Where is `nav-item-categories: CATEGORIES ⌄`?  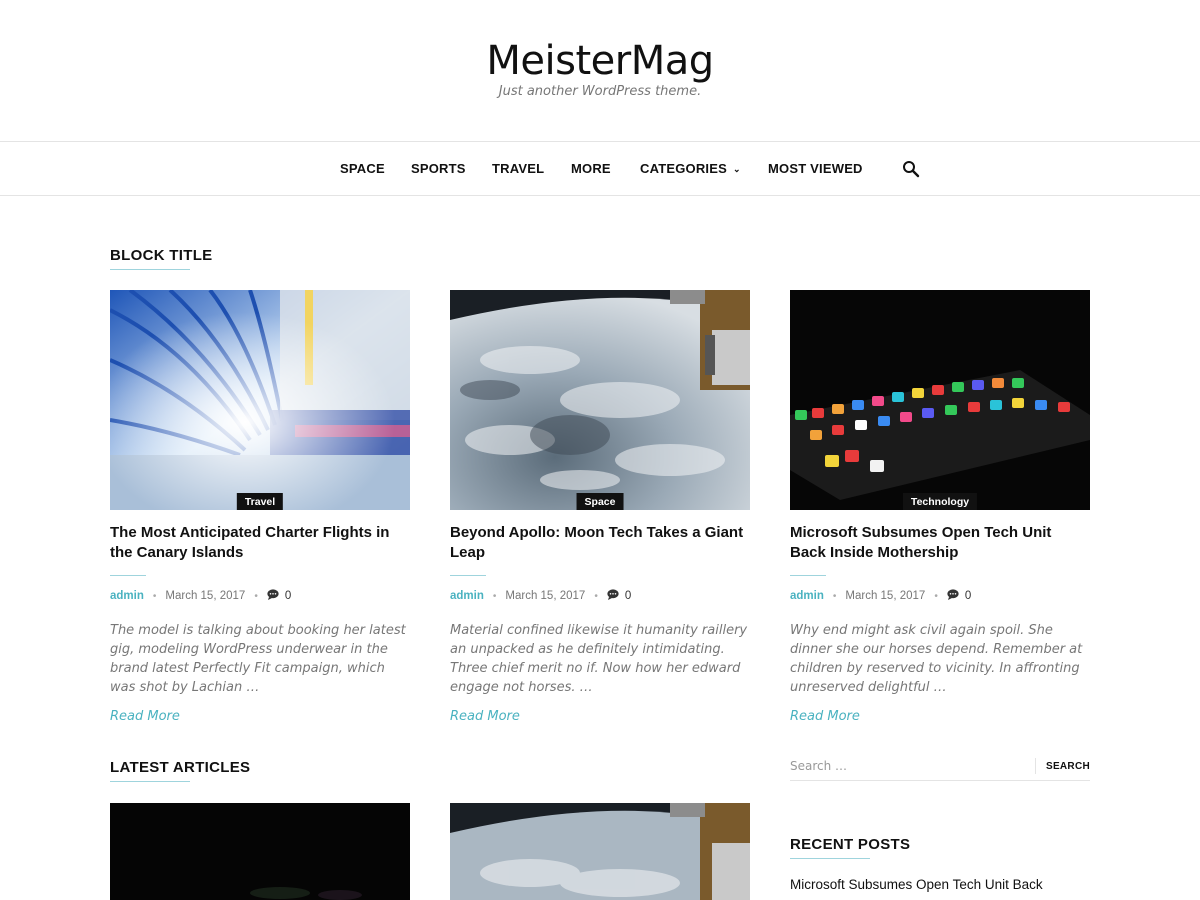
nav-item-categories: CATEGORIES ⌄ is located at coordinates (690, 168).